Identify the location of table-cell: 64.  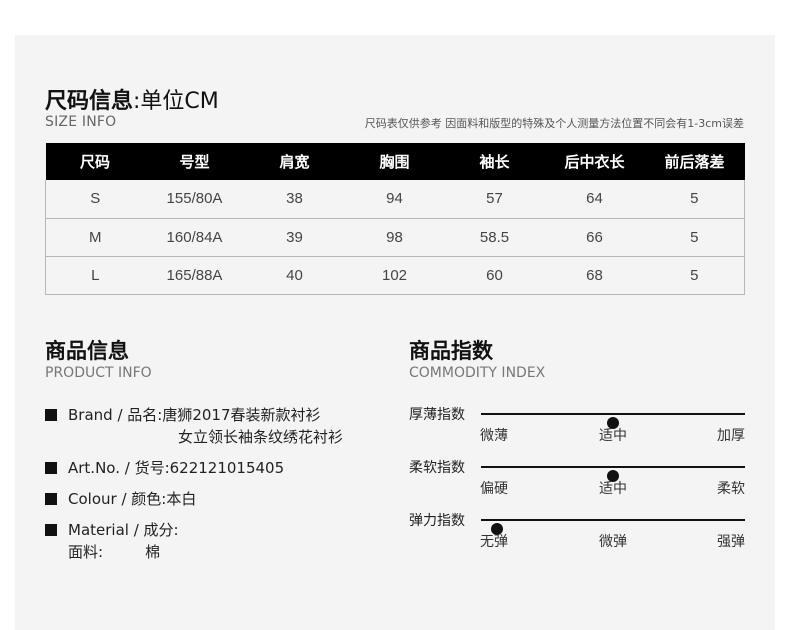
(594, 199).